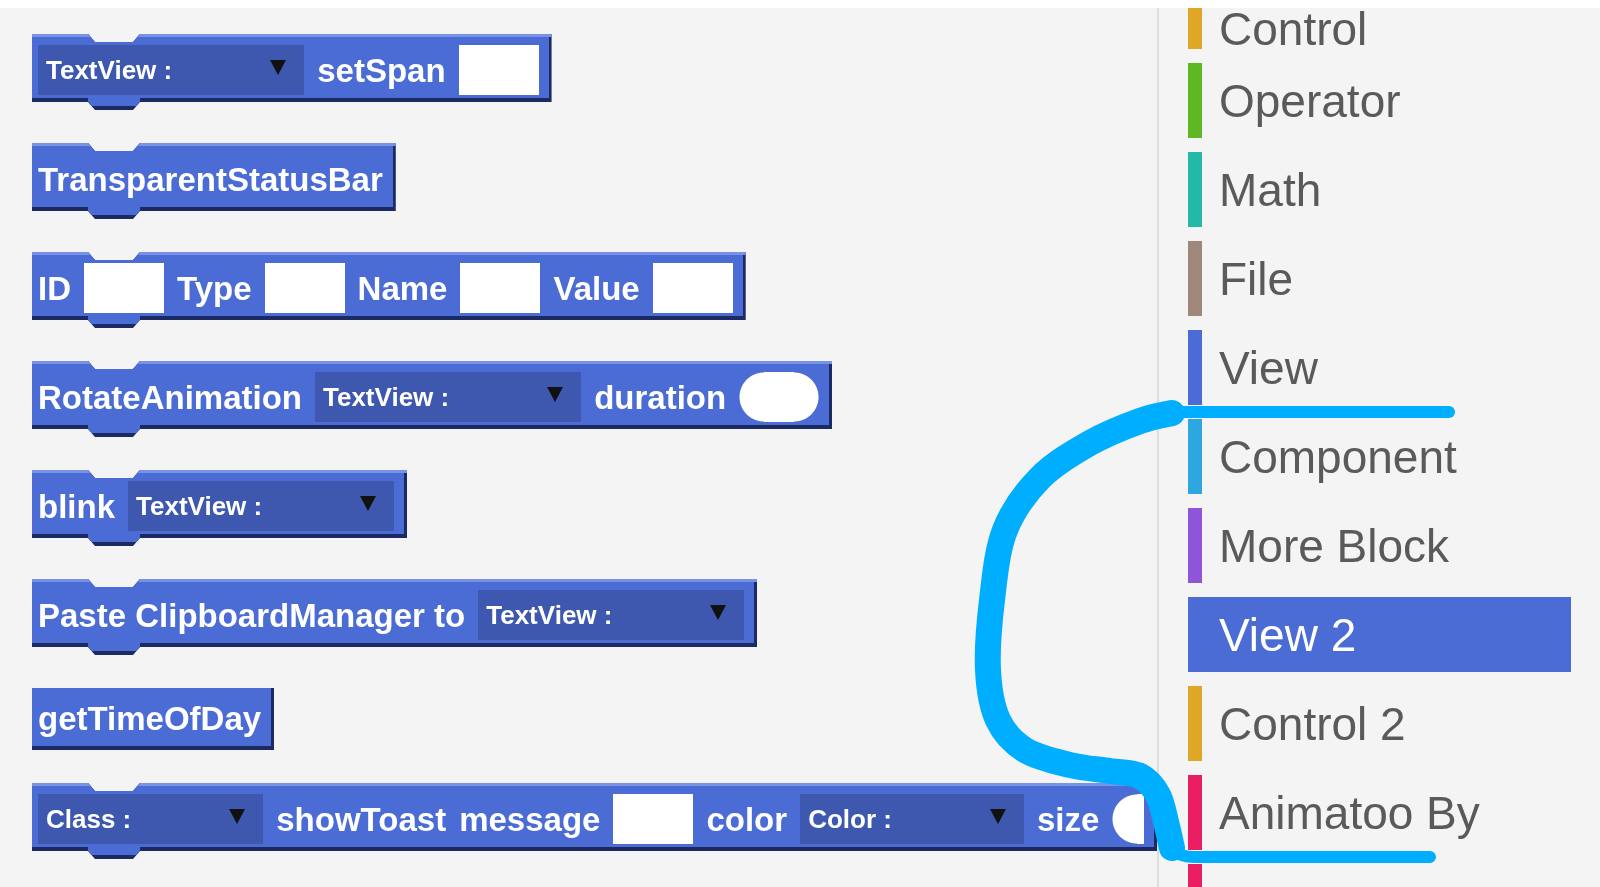 The width and height of the screenshot is (1600, 887). What do you see at coordinates (1379, 100) in the screenshot?
I see `category-item: Operator` at bounding box center [1379, 100].